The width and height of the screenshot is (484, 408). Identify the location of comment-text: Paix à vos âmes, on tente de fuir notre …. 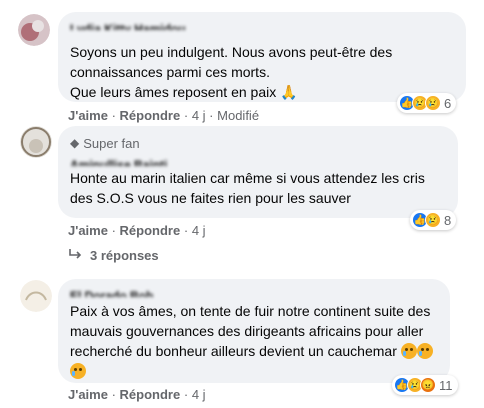
(254, 341).